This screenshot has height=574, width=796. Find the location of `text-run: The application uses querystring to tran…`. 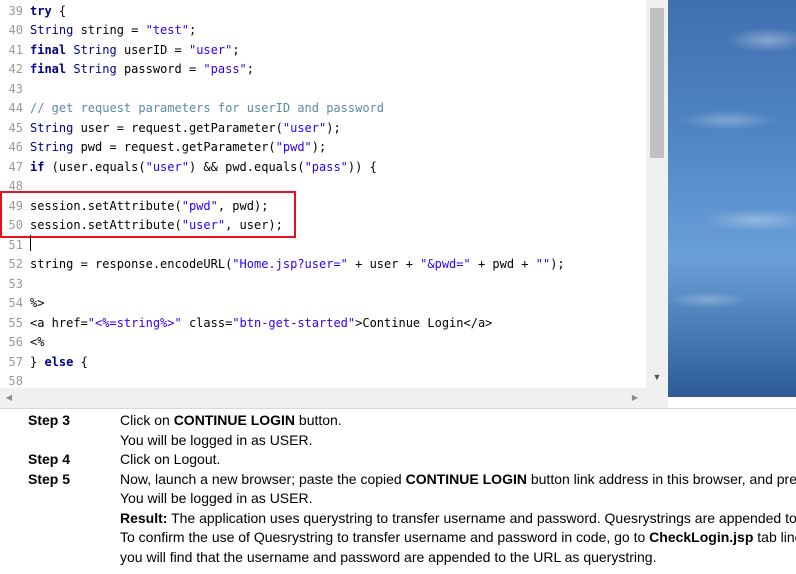

text-run: The application uses querystring to tran… is located at coordinates (481, 517).